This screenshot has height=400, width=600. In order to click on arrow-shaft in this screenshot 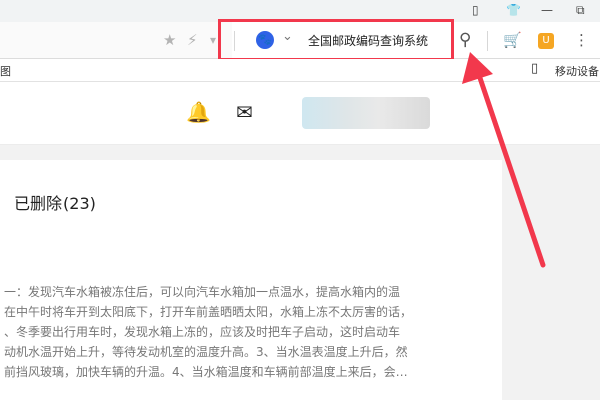, I will do `click(510, 168)`.